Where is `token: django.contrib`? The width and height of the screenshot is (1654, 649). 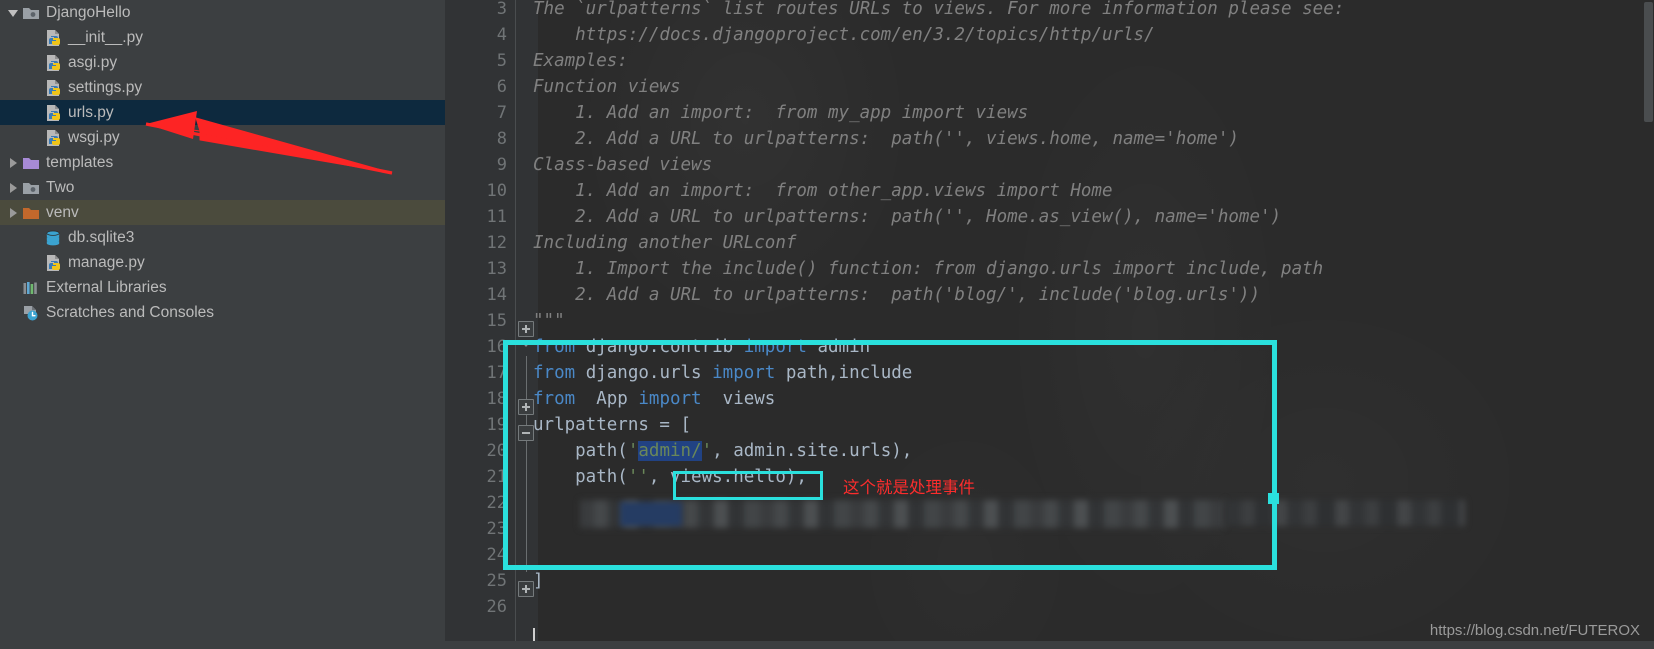 token: django.contrib is located at coordinates (659, 347).